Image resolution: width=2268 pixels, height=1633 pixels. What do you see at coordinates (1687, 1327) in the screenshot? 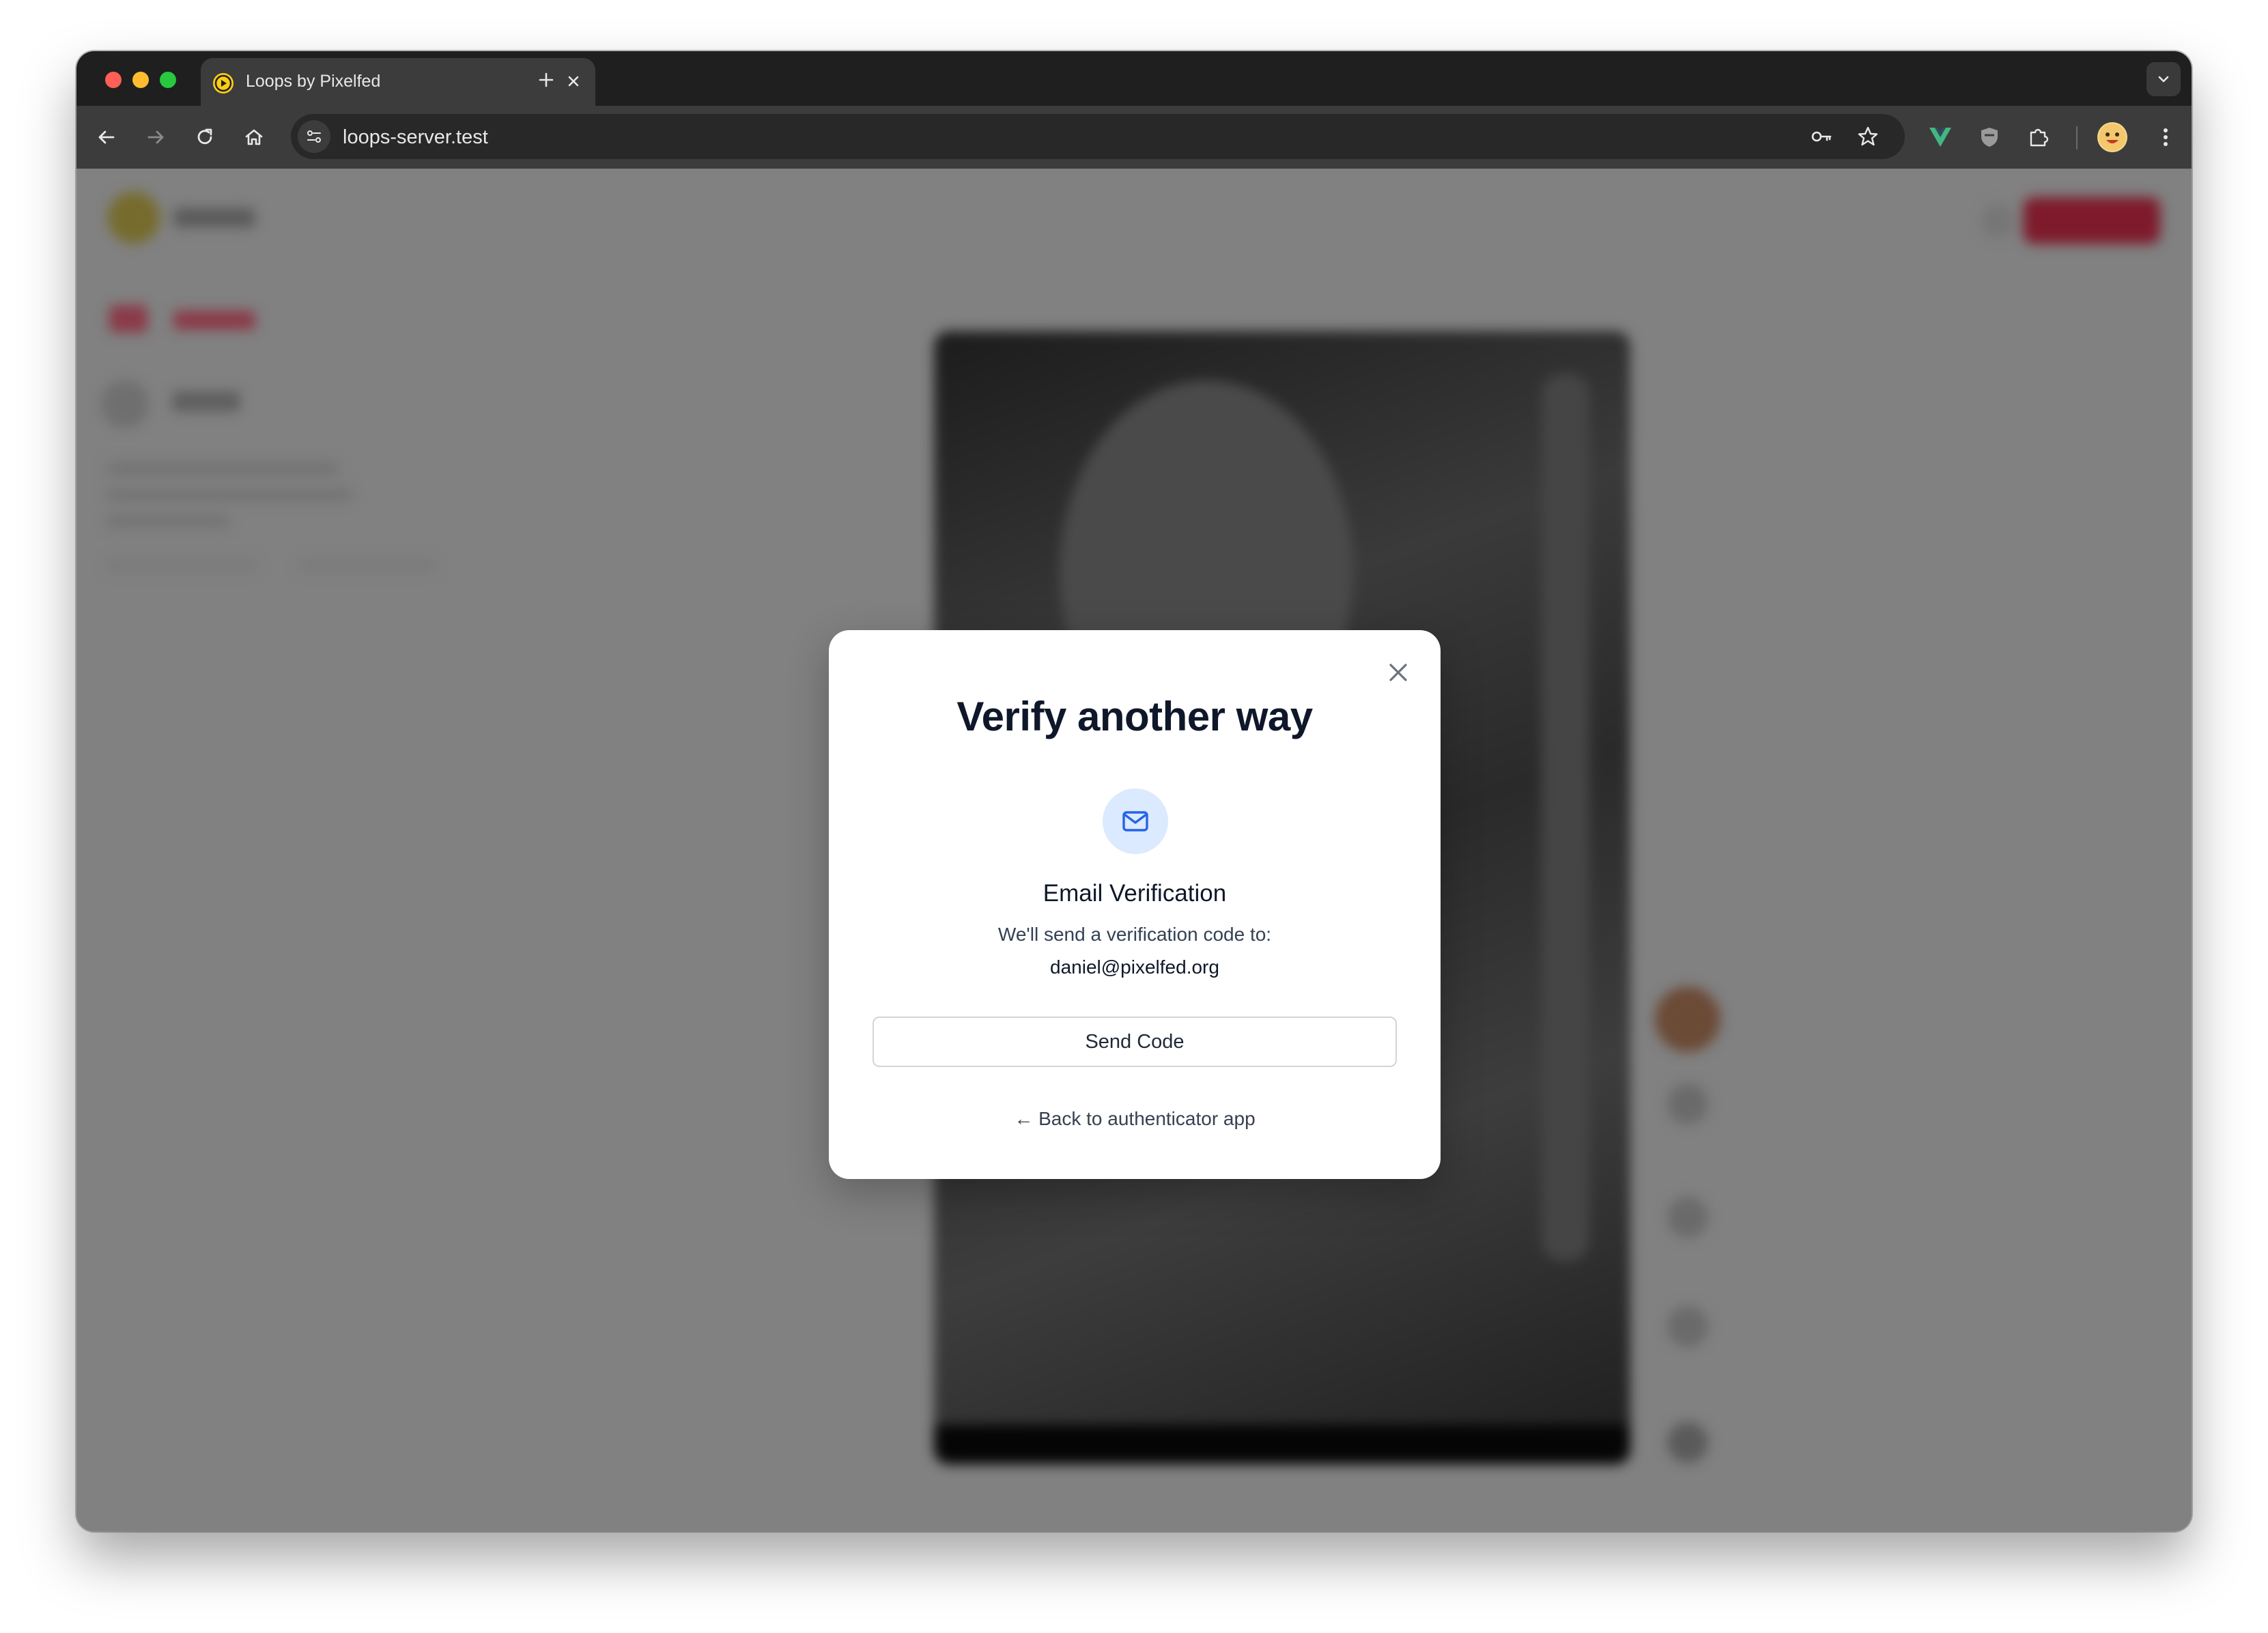
I see `bookmark-icon` at bounding box center [1687, 1327].